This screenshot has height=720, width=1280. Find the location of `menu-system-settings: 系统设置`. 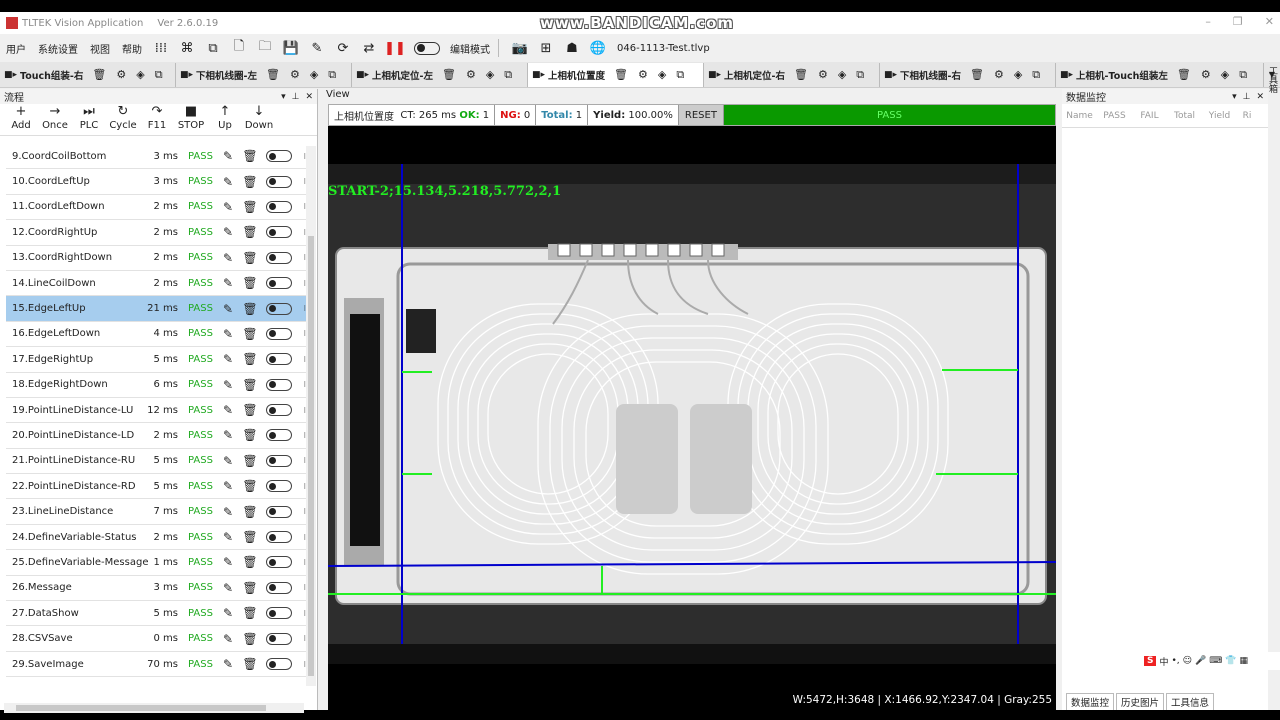

menu-system-settings: 系统设置 is located at coordinates (58, 48).